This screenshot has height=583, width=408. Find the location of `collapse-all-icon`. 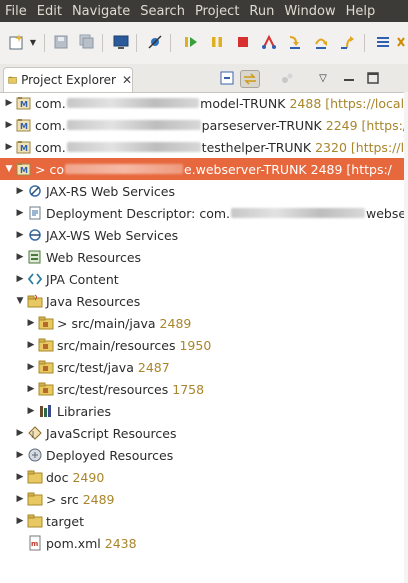

collapse-all-icon is located at coordinates (227, 78).